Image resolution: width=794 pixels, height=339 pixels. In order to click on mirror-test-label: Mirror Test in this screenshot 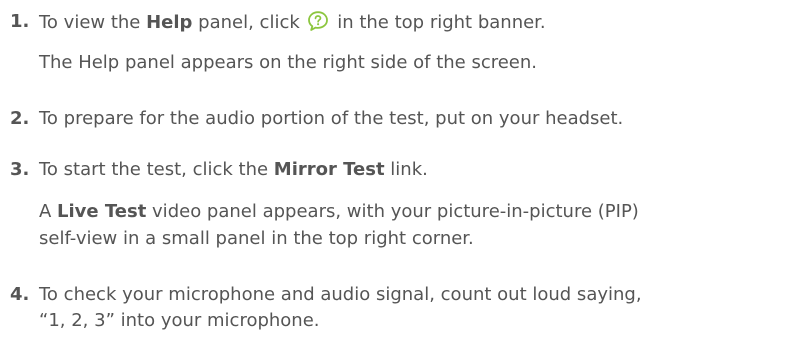, I will do `click(329, 169)`.